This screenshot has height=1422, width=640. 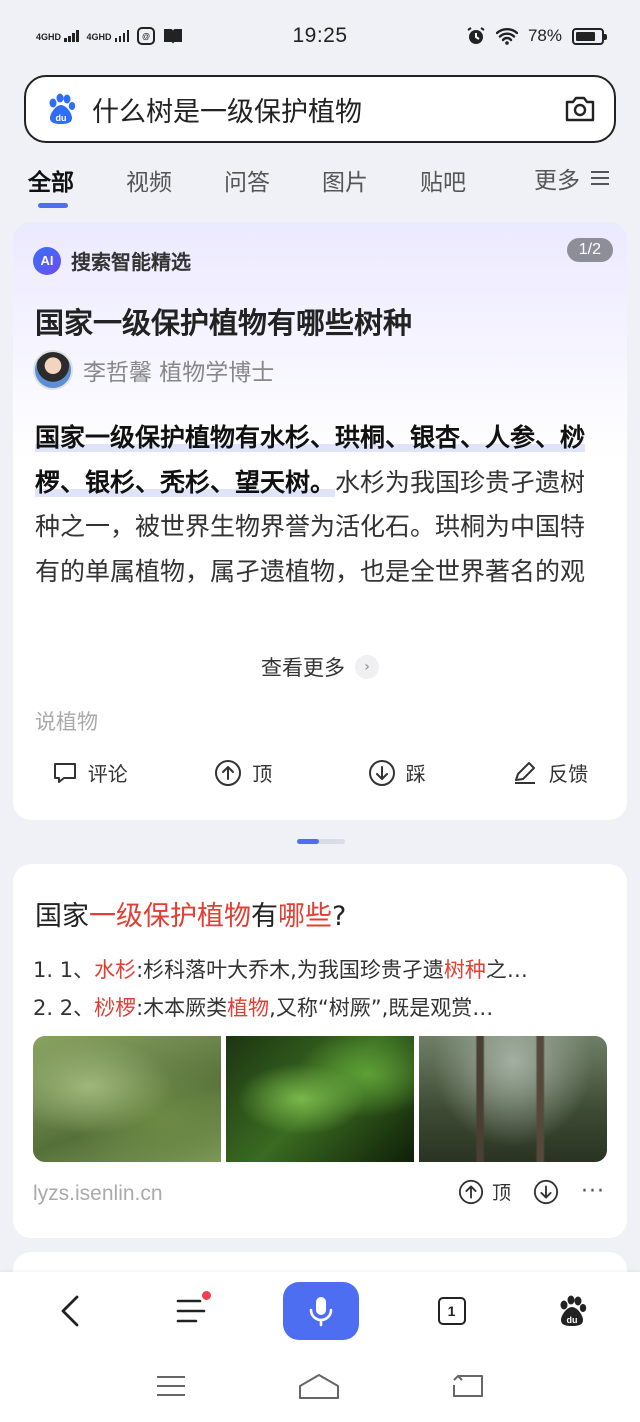 I want to click on tab-more-label: 更多, so click(x=557, y=181).